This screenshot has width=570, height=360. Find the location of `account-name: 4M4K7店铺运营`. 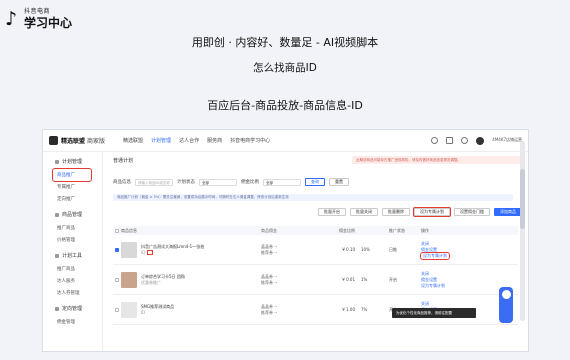

account-name: 4M4K7店铺运营 is located at coordinates (507, 140).